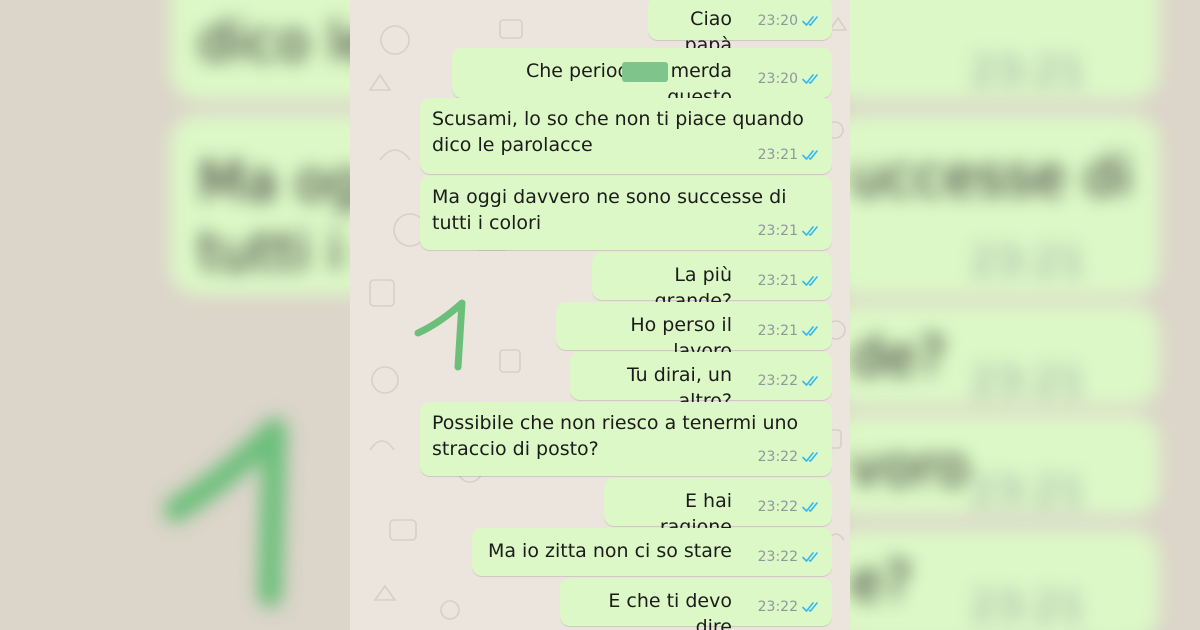 Image resolution: width=1200 pixels, height=630 pixels. I want to click on bg-bubble: 23:21, so click(995, 50).